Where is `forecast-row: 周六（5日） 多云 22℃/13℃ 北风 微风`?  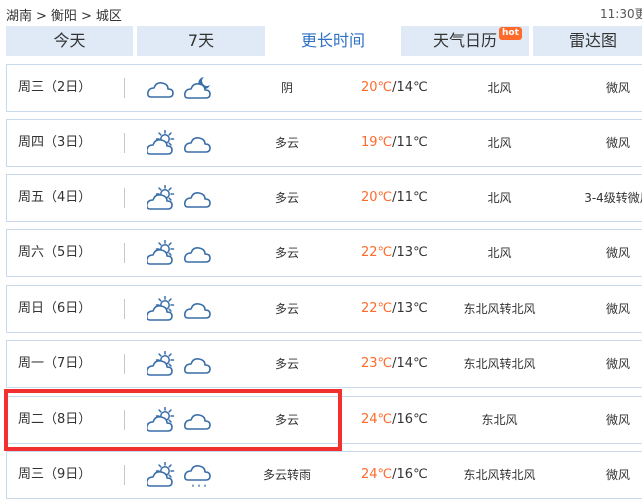 forecast-row: 周六（5日） 多云 22℃/13℃ 北风 微风 is located at coordinates (324, 253).